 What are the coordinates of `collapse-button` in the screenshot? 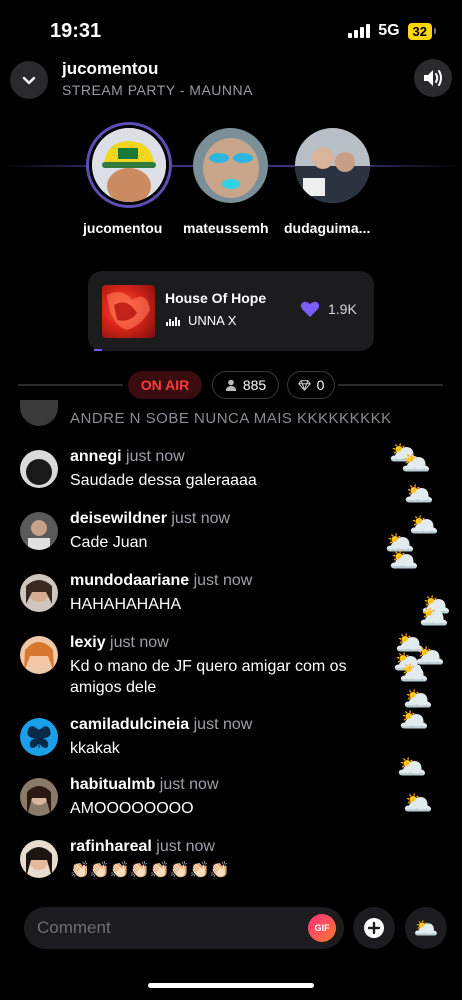 It's located at (29, 80).